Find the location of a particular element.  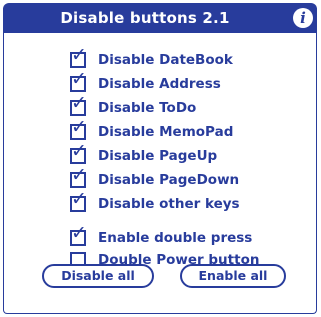

option-disable-pagedown: ✓ Disable PageDown is located at coordinates (155, 178).